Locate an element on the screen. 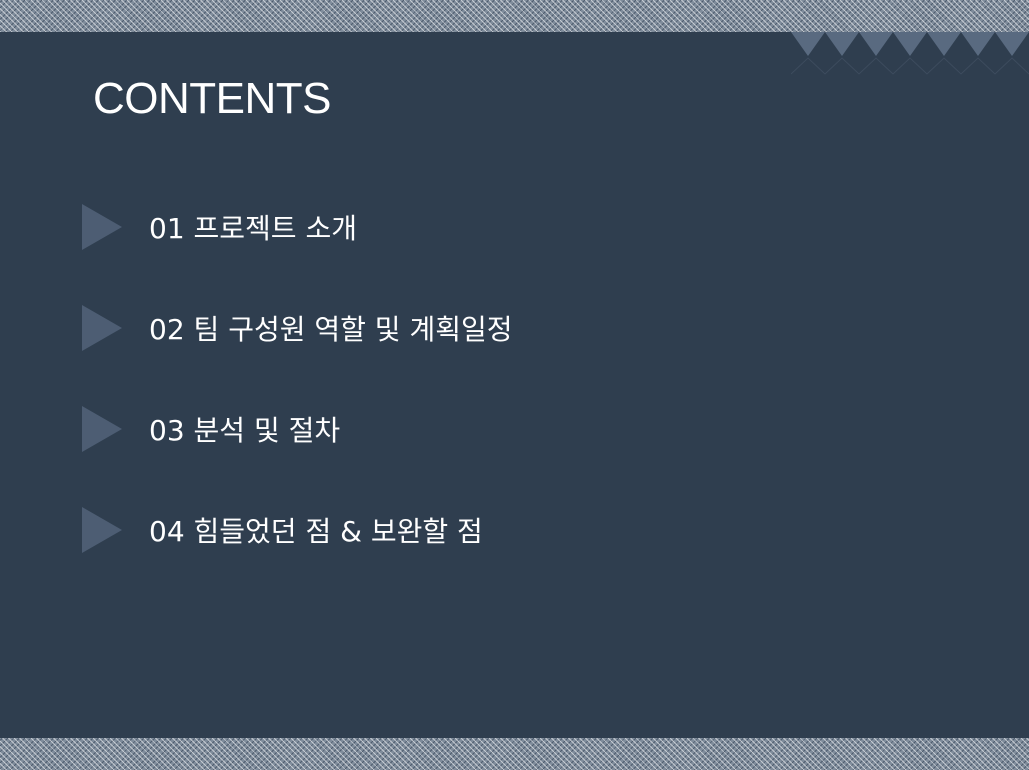  toc-item-3: 03 분석 및 절차 is located at coordinates (297, 429).